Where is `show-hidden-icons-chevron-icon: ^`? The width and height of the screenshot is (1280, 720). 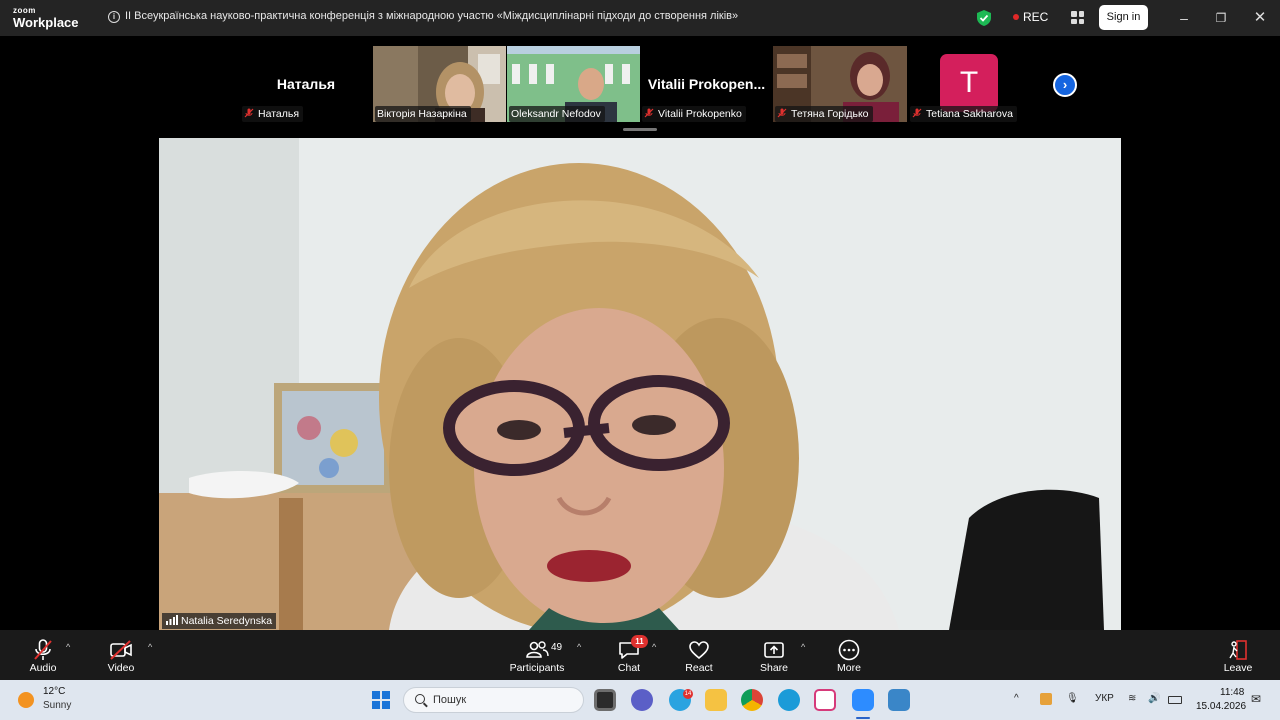 show-hidden-icons-chevron-icon: ^ is located at coordinates (1016, 698).